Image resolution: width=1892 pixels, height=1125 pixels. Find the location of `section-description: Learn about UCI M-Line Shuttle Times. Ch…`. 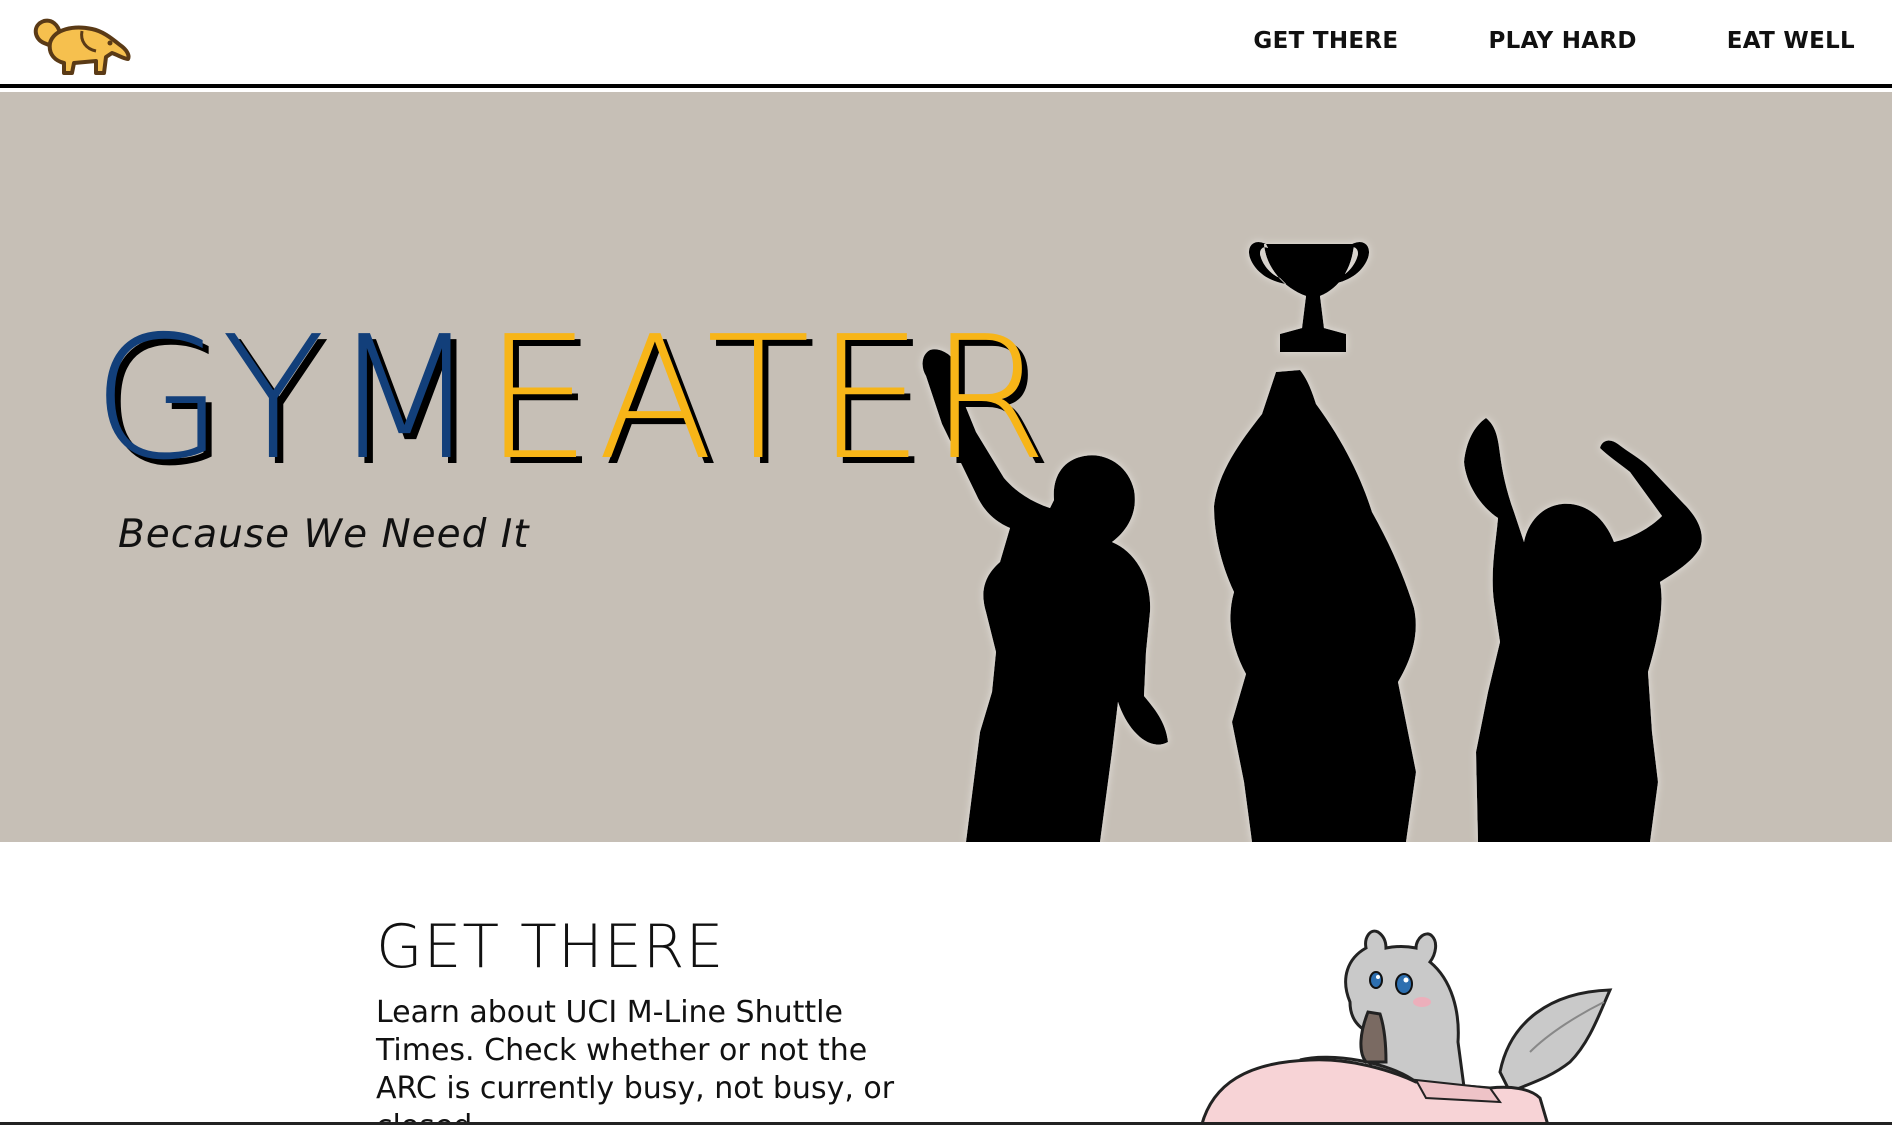

section-description: Learn about UCI M-Line Shuttle Times. Ch… is located at coordinates (635, 1060).